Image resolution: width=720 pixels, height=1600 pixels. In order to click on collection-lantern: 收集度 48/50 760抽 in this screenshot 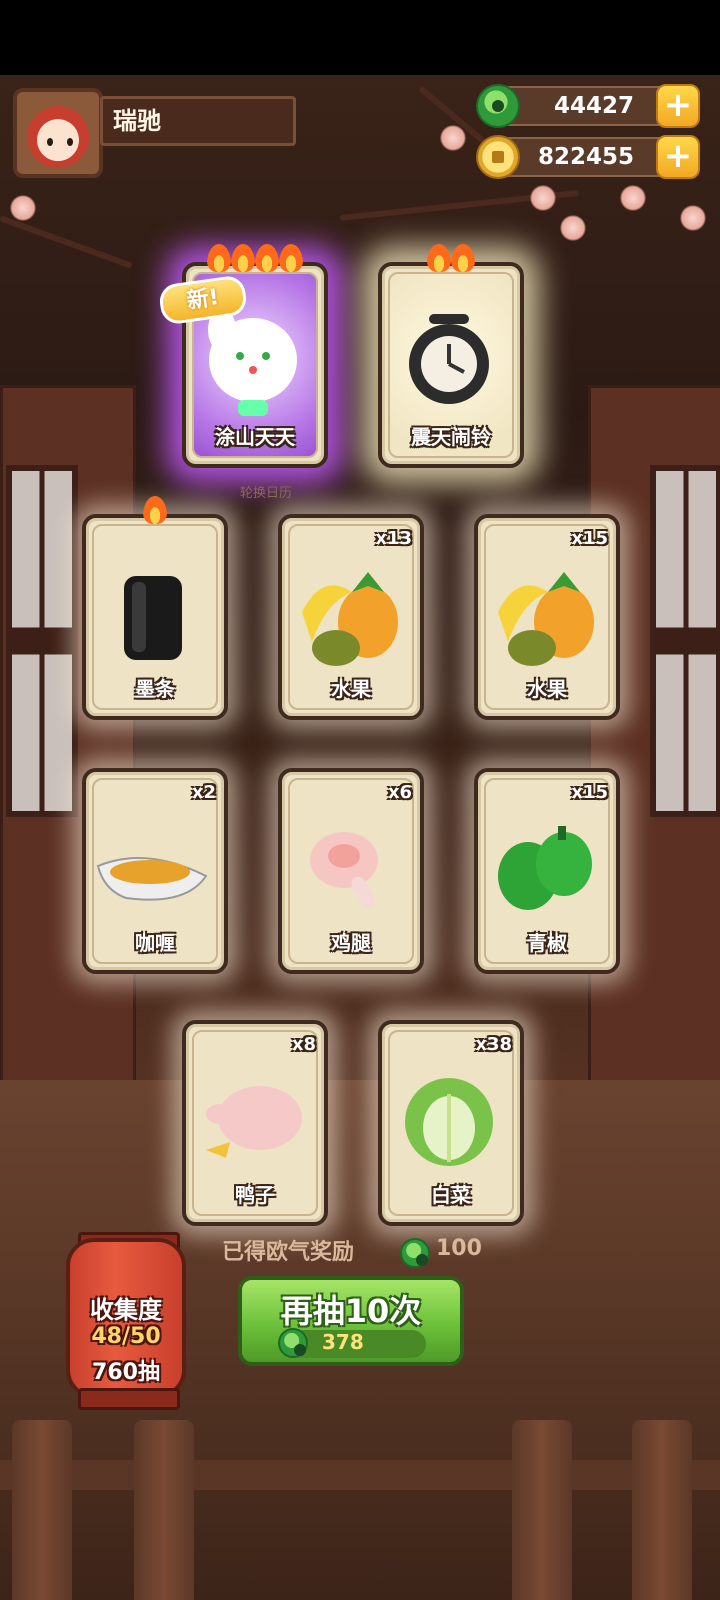, I will do `click(126, 1318)`.